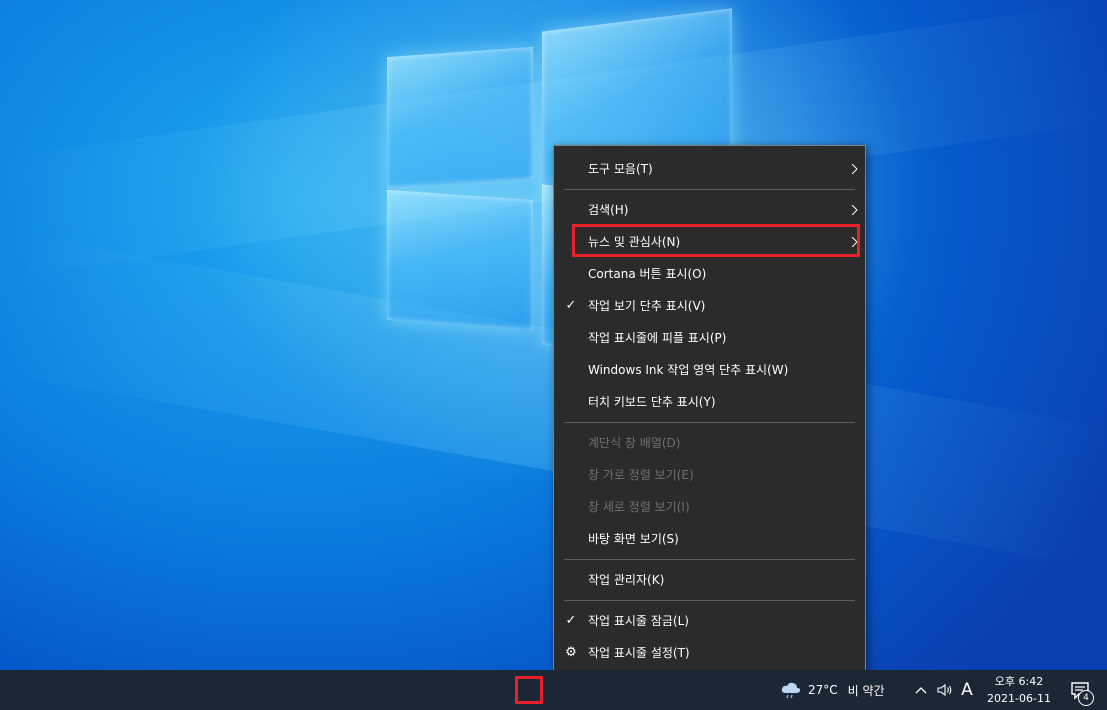  I want to click on menu-item-label: Windows Ink 작업 영역 단추 표시(W), so click(688, 370).